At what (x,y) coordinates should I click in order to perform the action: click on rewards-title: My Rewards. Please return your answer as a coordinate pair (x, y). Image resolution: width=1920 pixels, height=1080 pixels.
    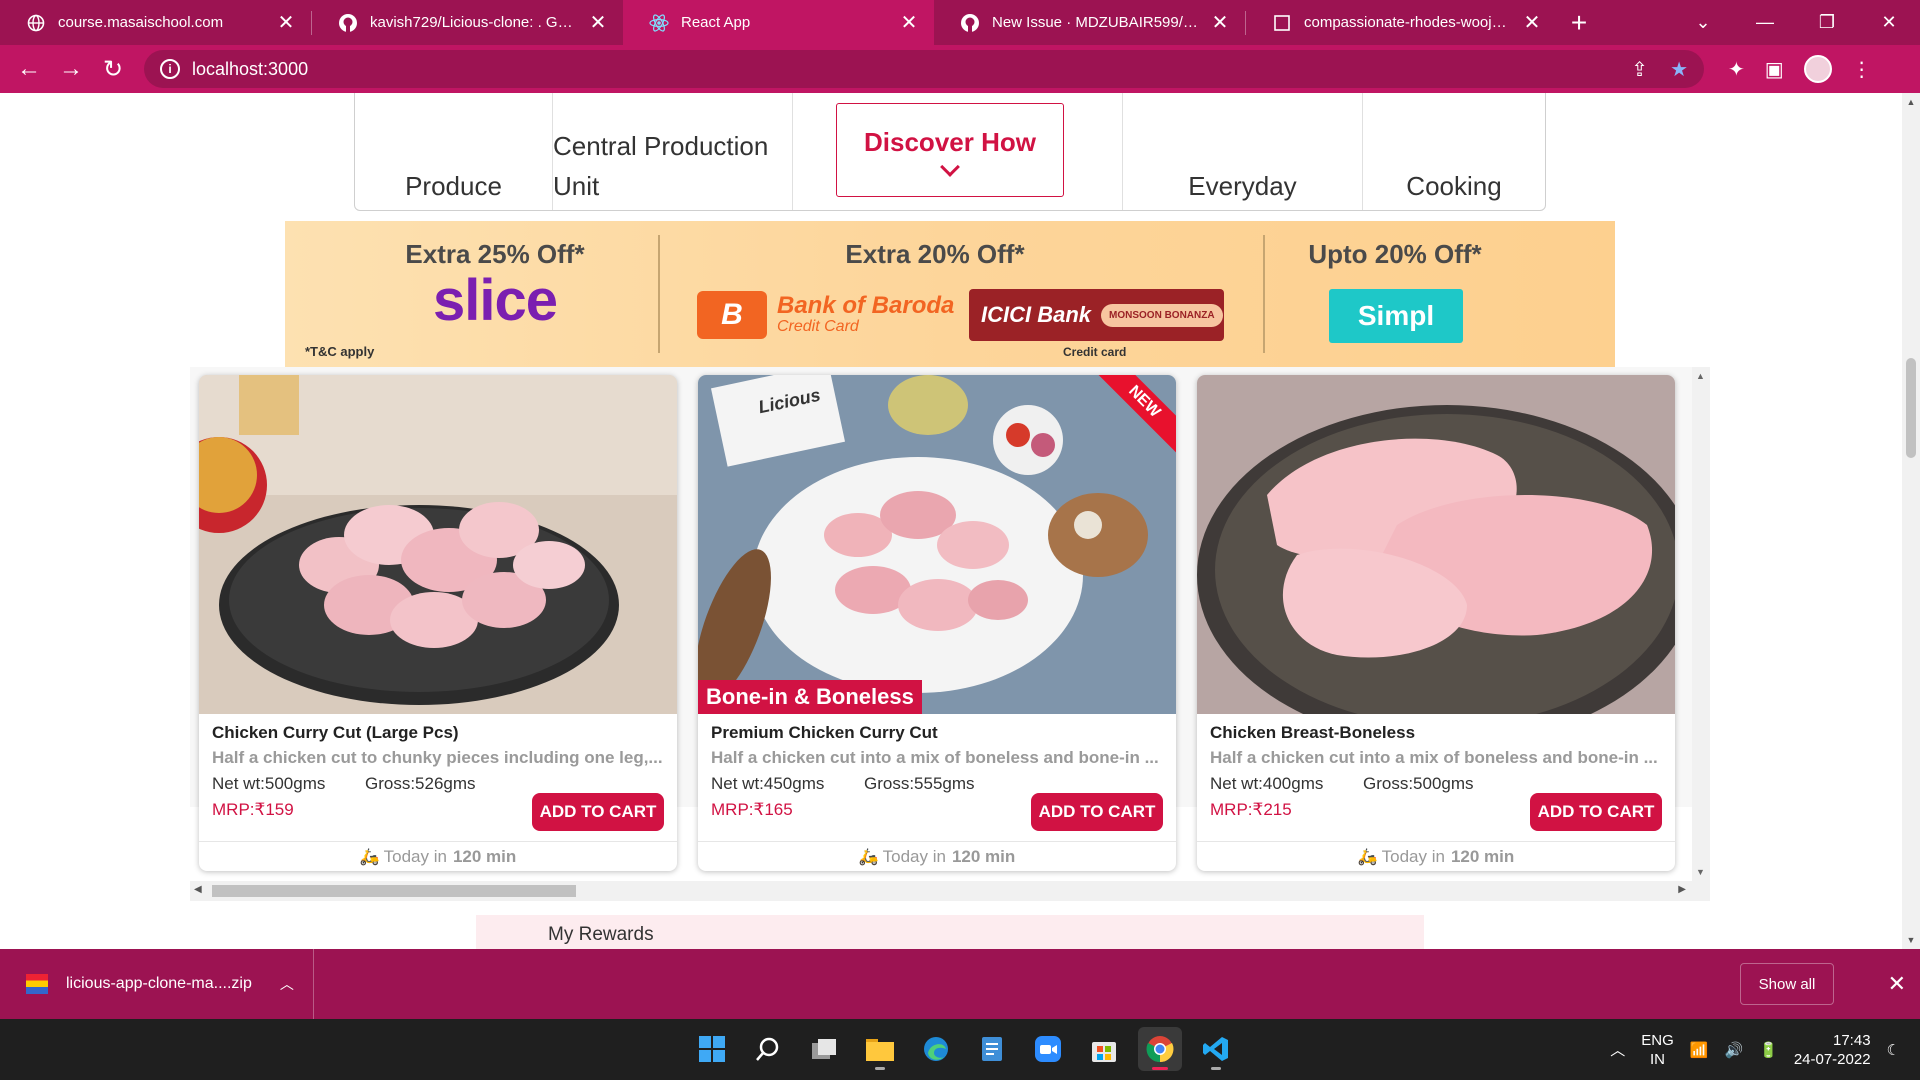
    Looking at the image, I should click on (601, 934).